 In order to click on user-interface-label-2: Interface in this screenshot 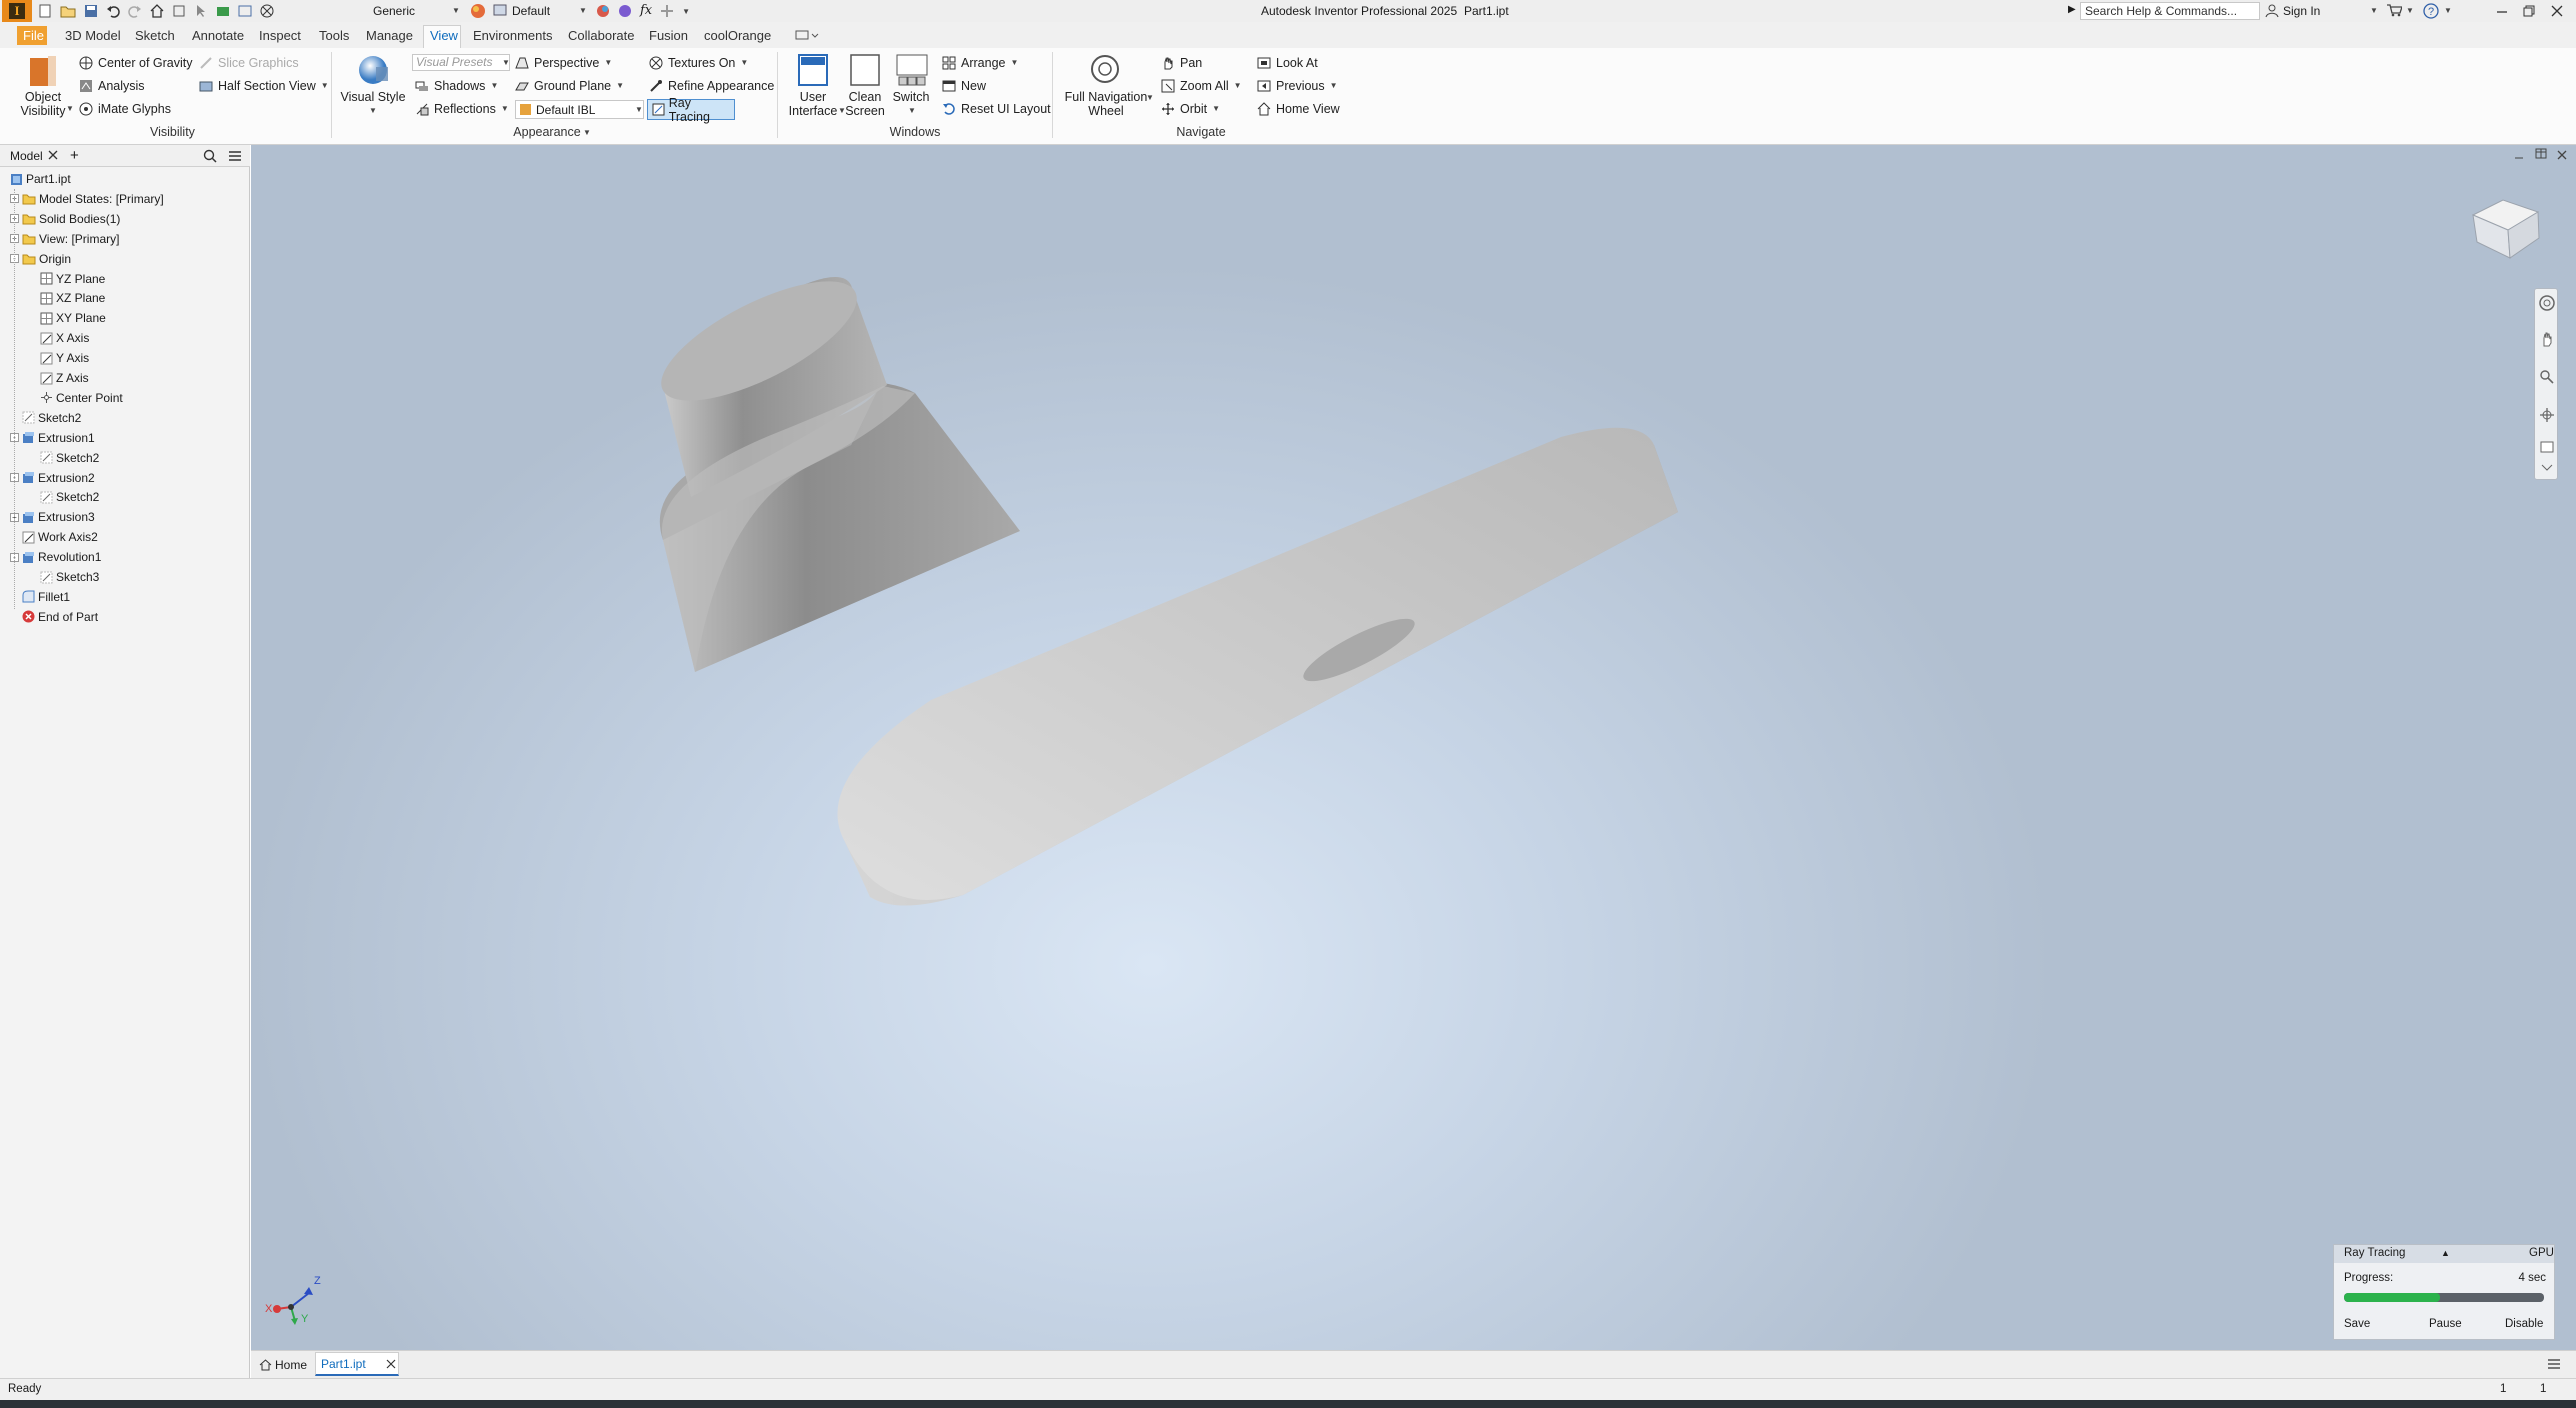, I will do `click(813, 111)`.